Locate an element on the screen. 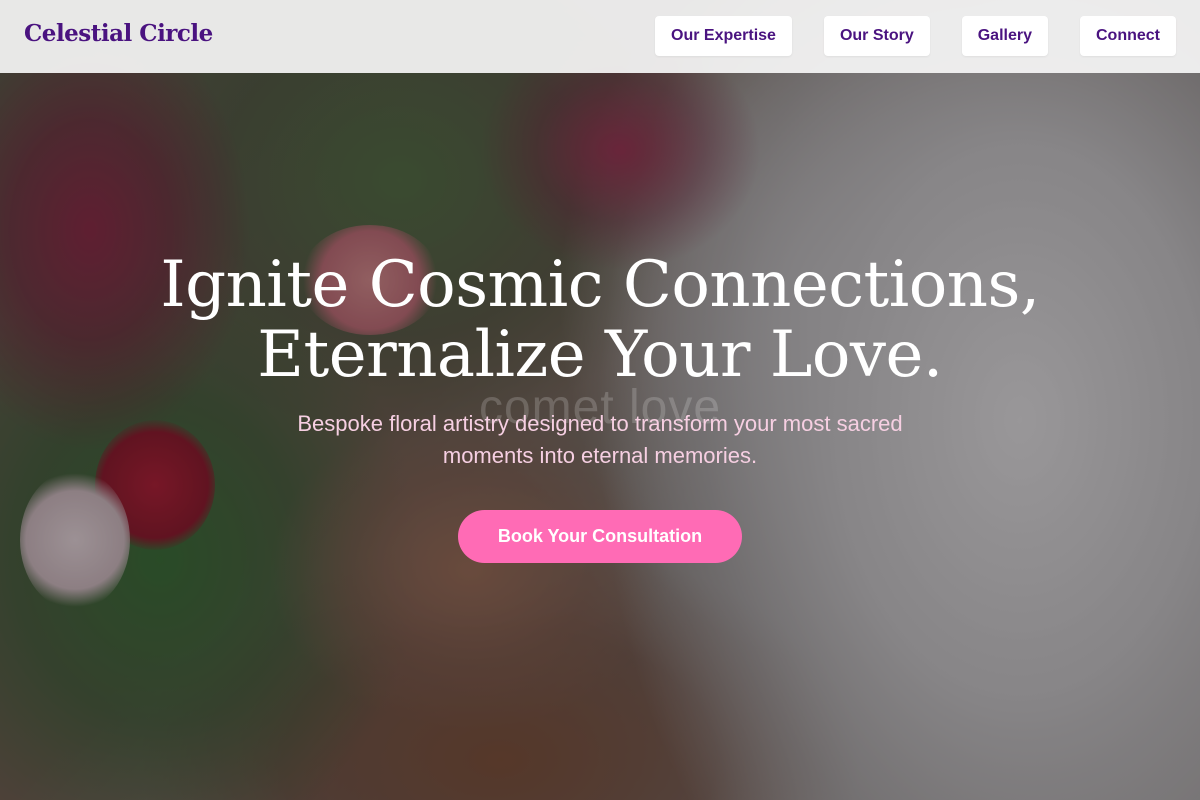 This screenshot has width=1200, height=800. nav-gallery: Gallery is located at coordinates (1004, 36).